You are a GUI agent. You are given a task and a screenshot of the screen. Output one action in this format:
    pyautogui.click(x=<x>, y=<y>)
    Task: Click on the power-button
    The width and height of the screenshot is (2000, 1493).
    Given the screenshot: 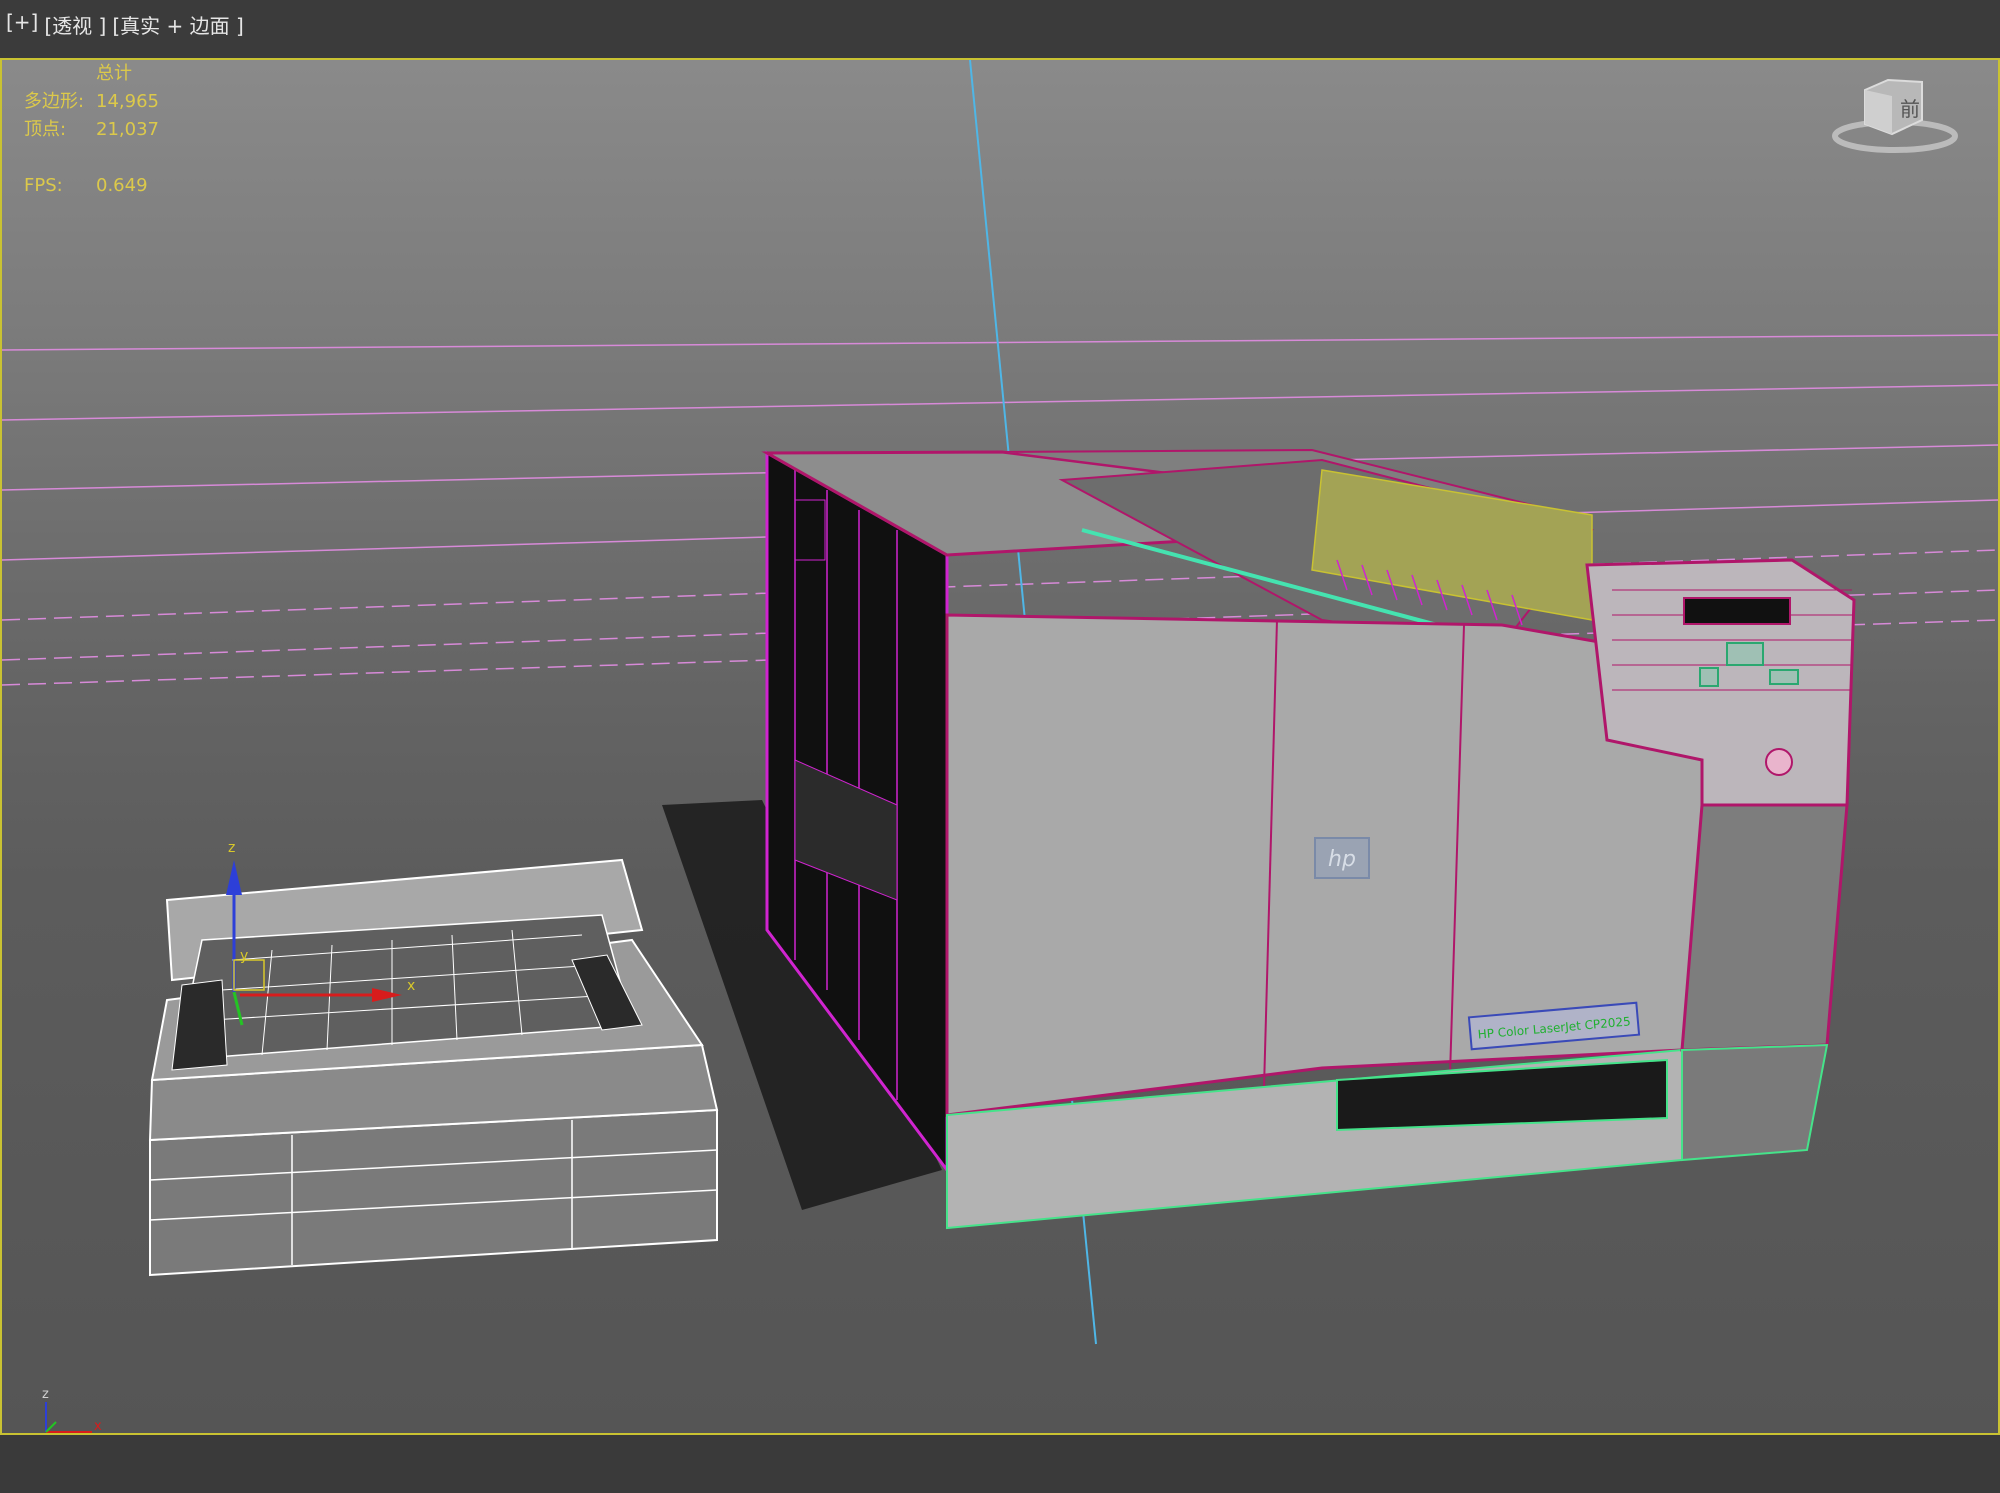 What is the action you would take?
    pyautogui.click(x=1779, y=762)
    